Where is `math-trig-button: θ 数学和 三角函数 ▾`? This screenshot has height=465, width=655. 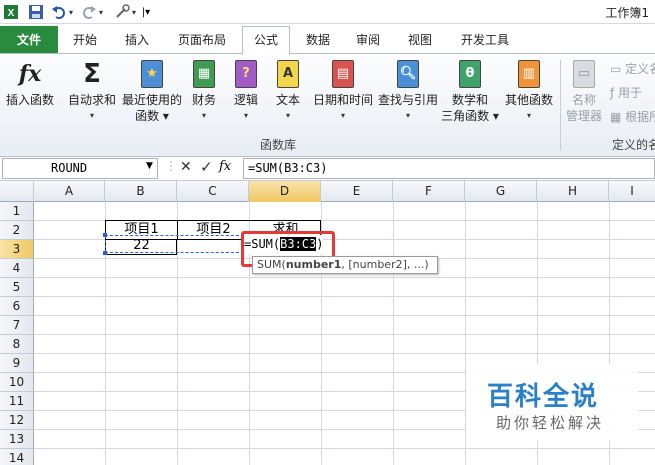
math-trig-button: θ 数学和 三角函数 ▾ is located at coordinates (470, 91).